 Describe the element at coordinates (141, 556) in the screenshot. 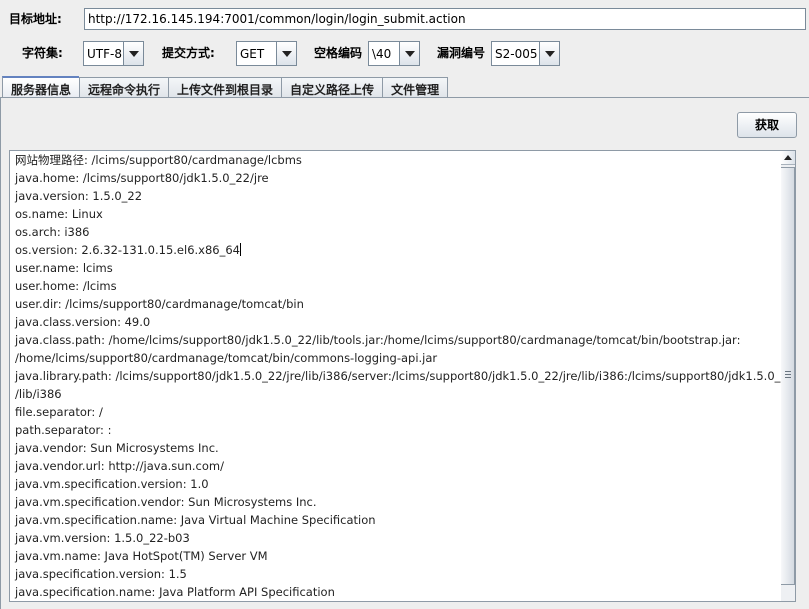

I see `output-line: java.vm.name: Java HotSpot(TM) Server VM` at that location.